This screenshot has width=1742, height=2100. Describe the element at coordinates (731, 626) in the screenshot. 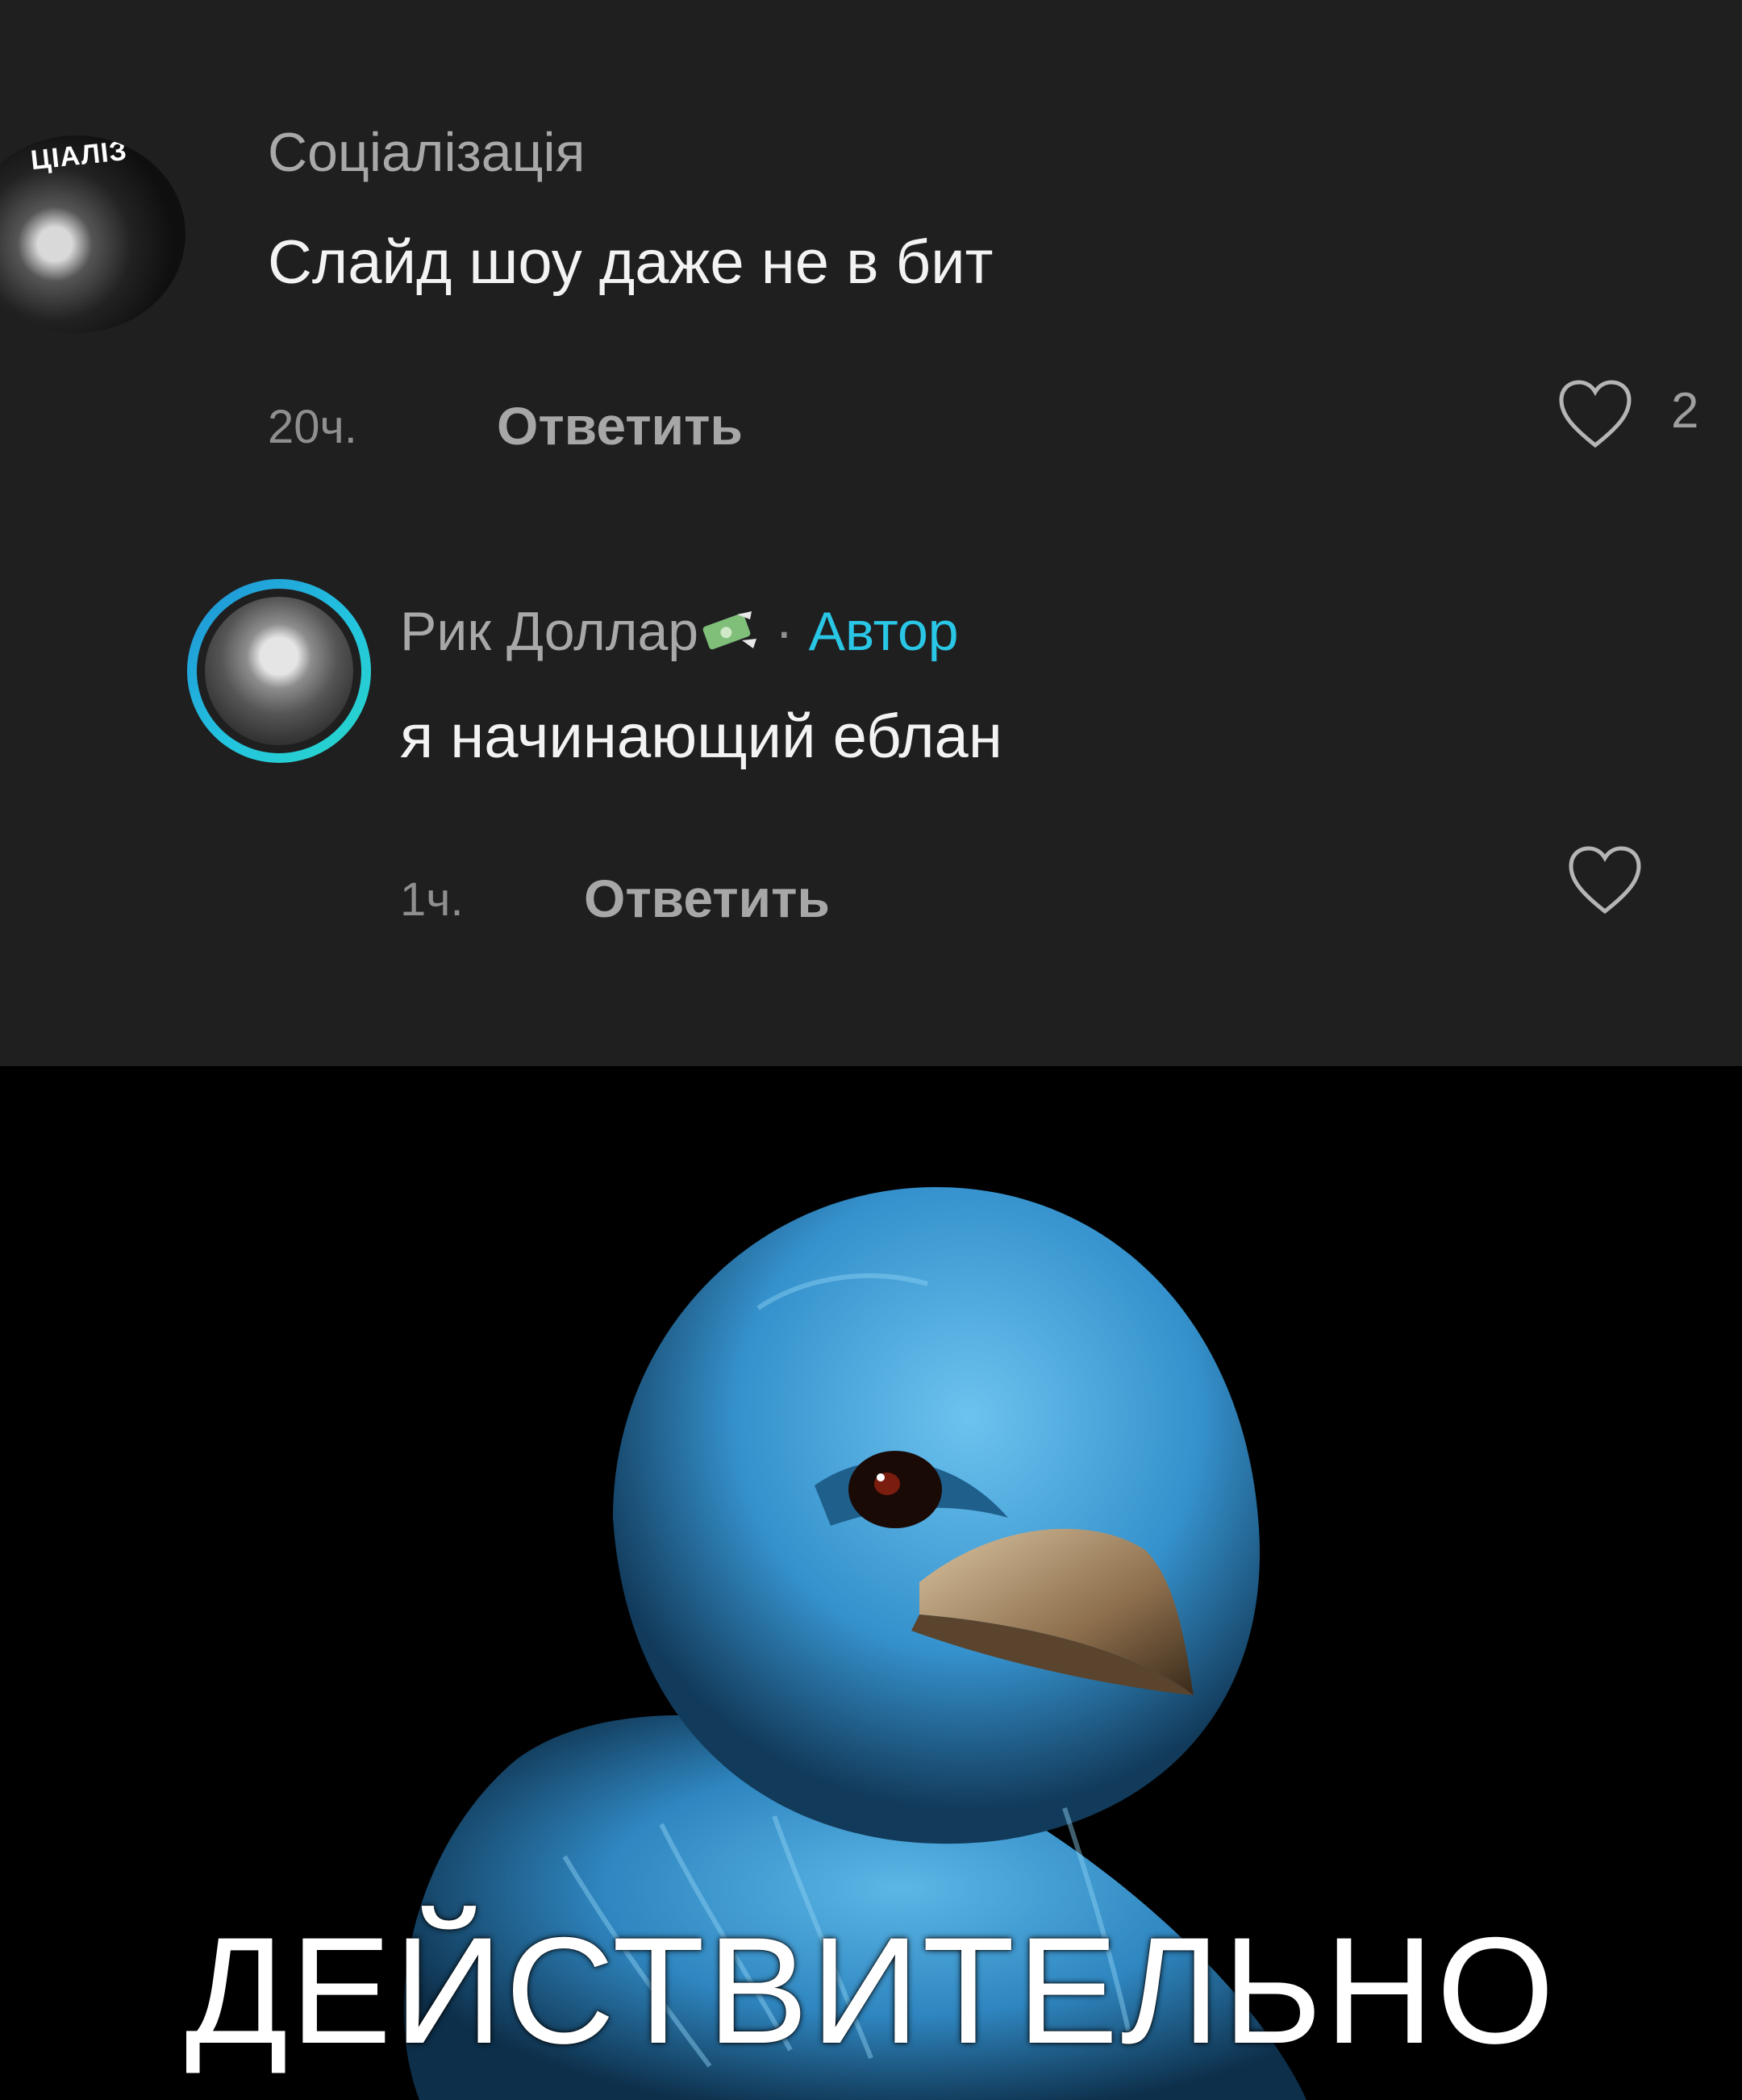

I see `money-emoji-icon` at that location.